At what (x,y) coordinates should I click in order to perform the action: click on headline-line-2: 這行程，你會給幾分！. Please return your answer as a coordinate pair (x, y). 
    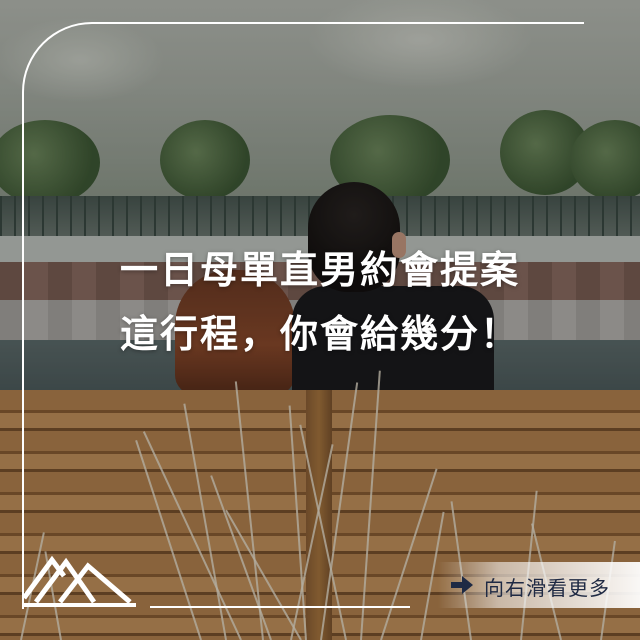
    Looking at the image, I should click on (319, 334).